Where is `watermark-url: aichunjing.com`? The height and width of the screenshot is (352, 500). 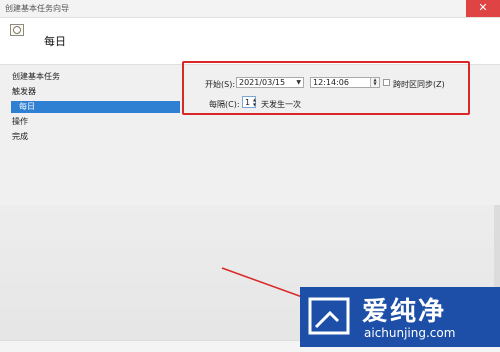
watermark-url: aichunjing.com is located at coordinates (410, 333).